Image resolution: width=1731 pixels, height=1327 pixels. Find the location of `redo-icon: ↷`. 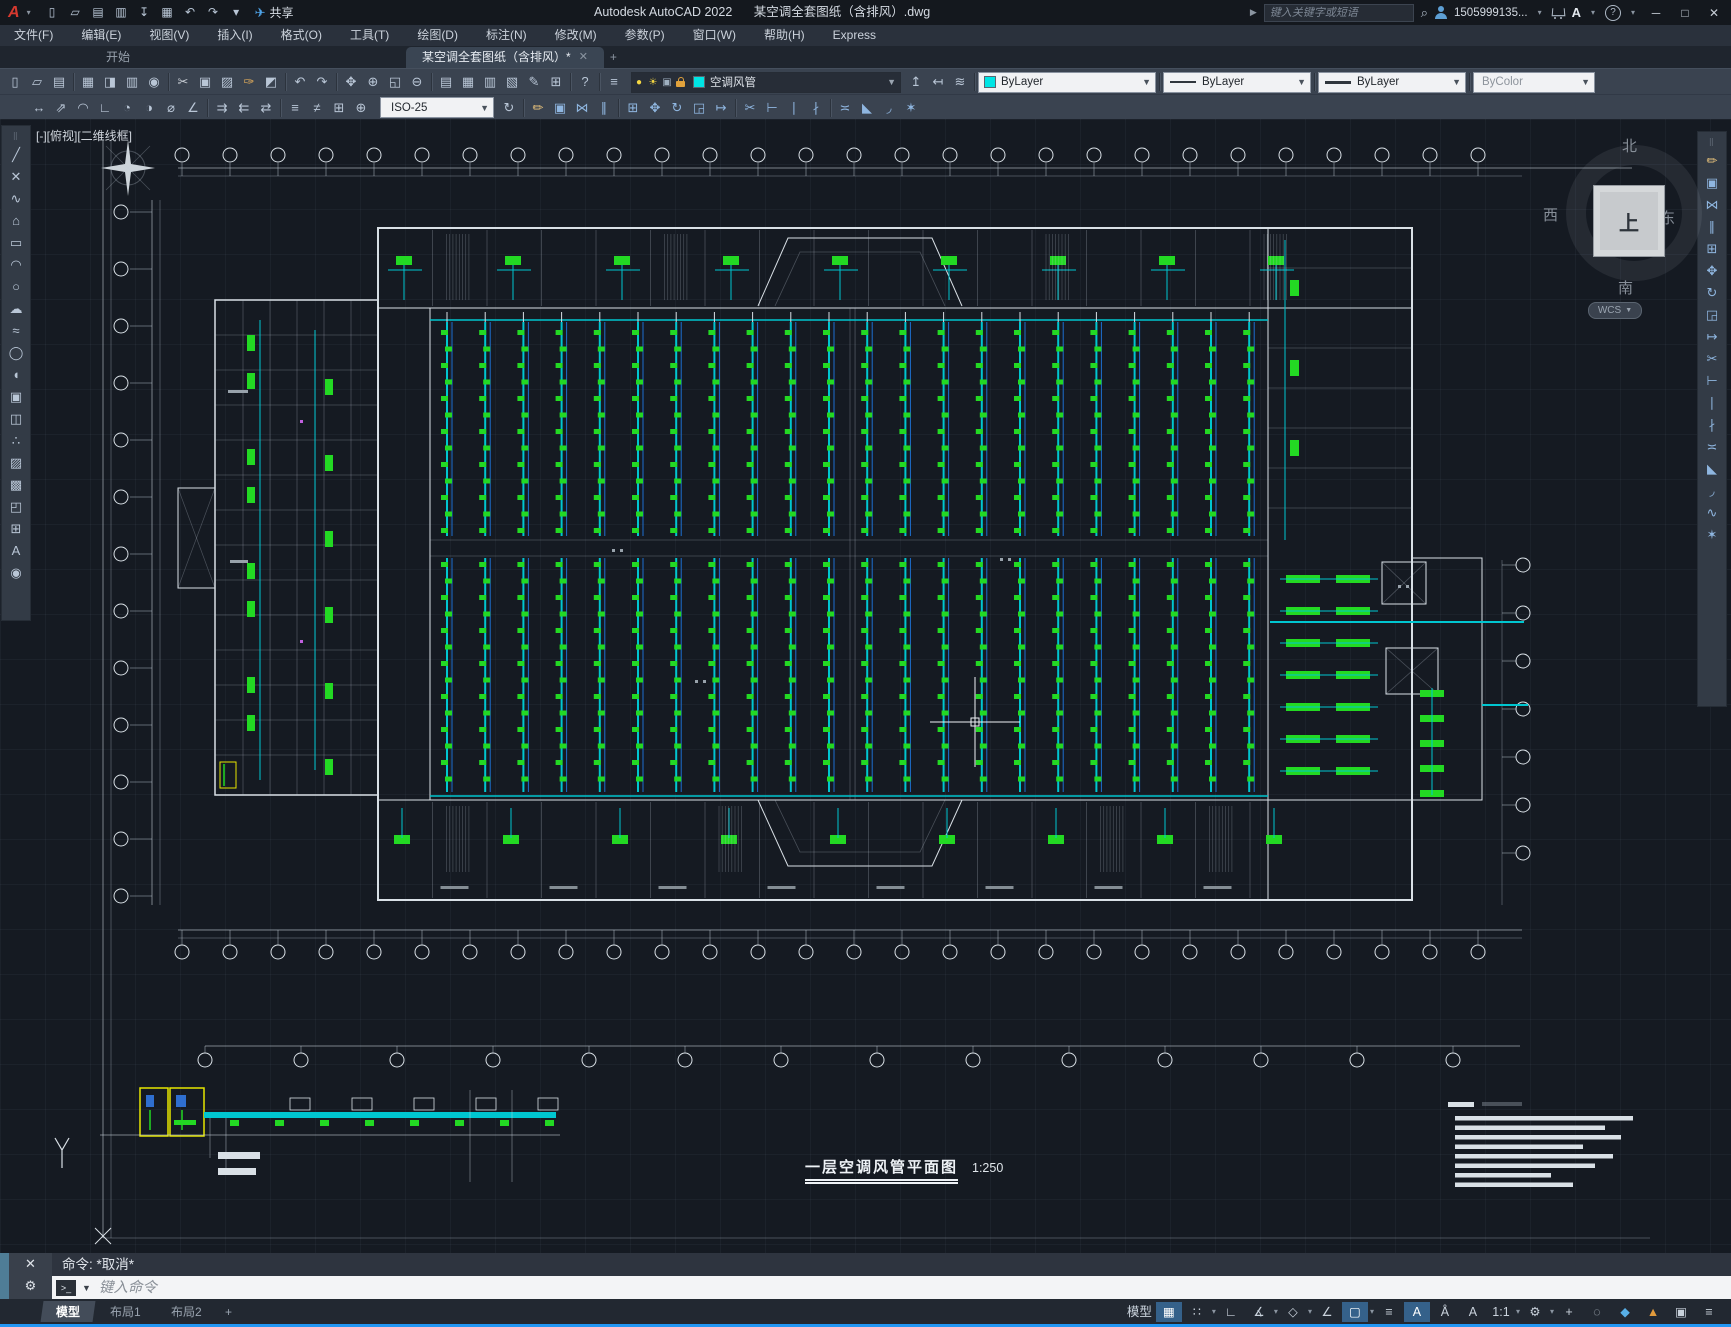

redo-icon: ↷ is located at coordinates (213, 12).